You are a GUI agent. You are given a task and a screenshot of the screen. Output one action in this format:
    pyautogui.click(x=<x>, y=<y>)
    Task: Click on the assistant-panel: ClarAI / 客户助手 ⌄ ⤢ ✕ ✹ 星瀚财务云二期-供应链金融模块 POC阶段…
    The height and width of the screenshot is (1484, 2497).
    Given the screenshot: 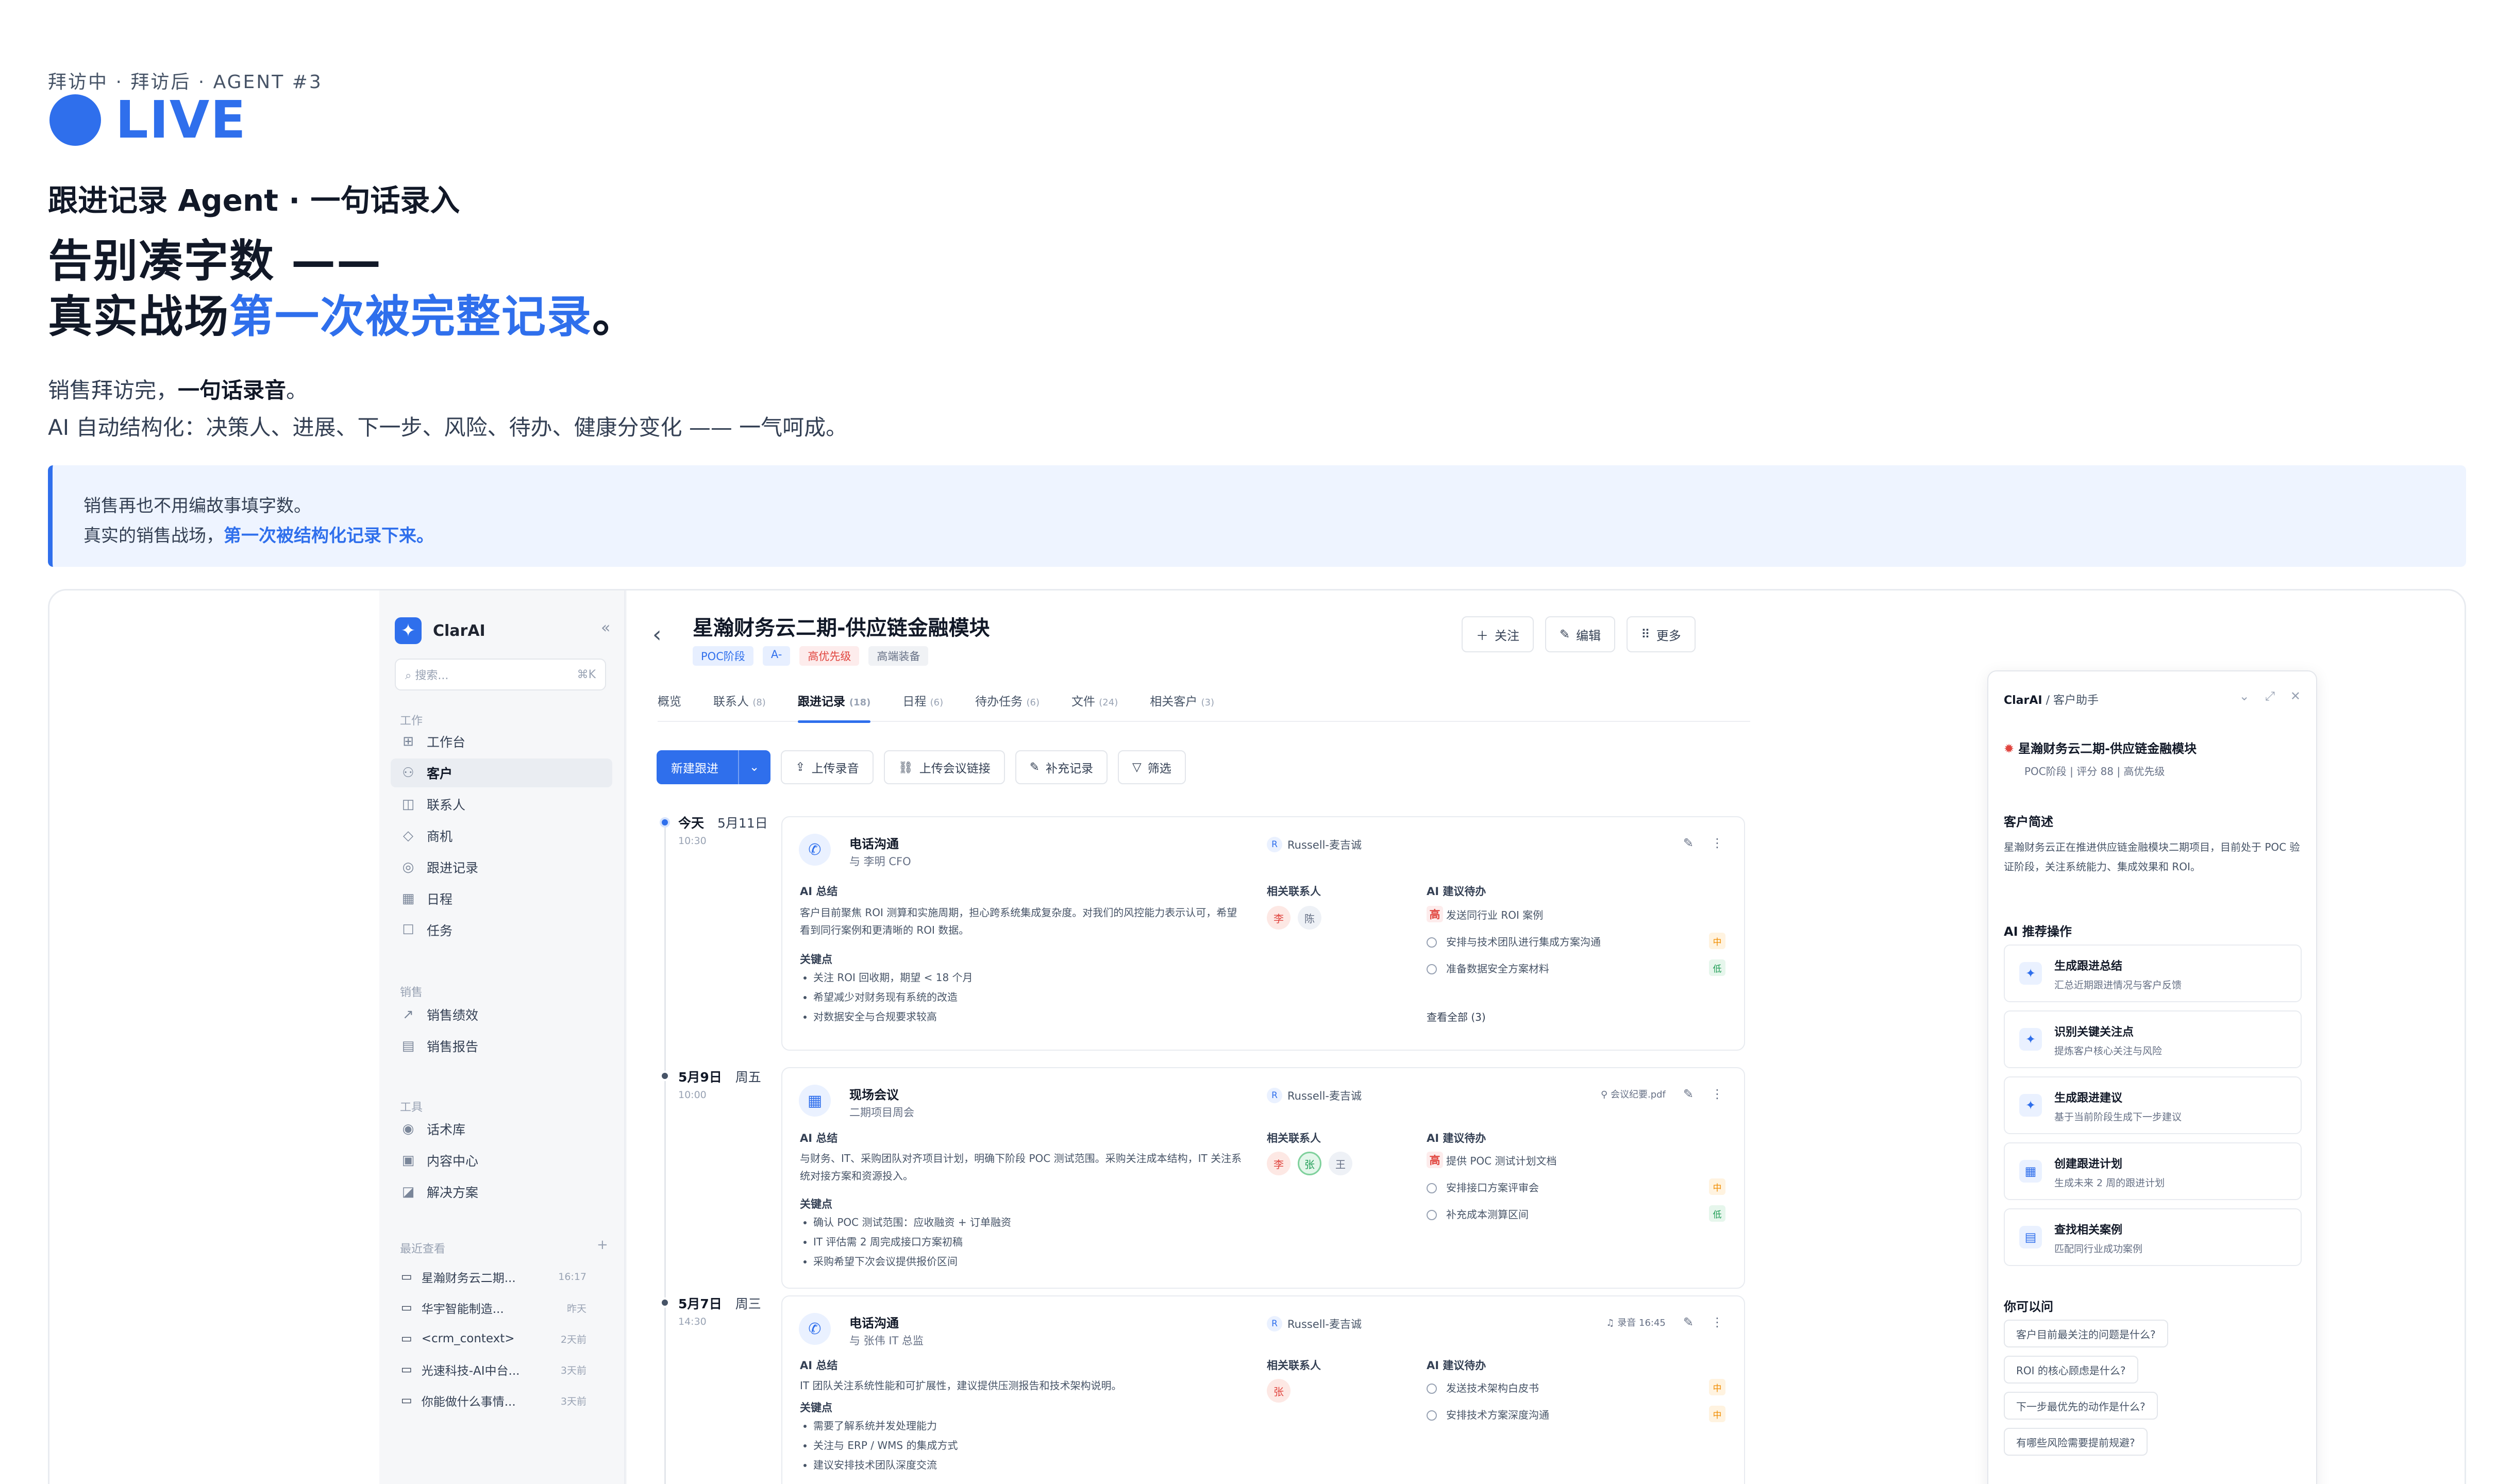 What is the action you would take?
    pyautogui.click(x=2152, y=1077)
    